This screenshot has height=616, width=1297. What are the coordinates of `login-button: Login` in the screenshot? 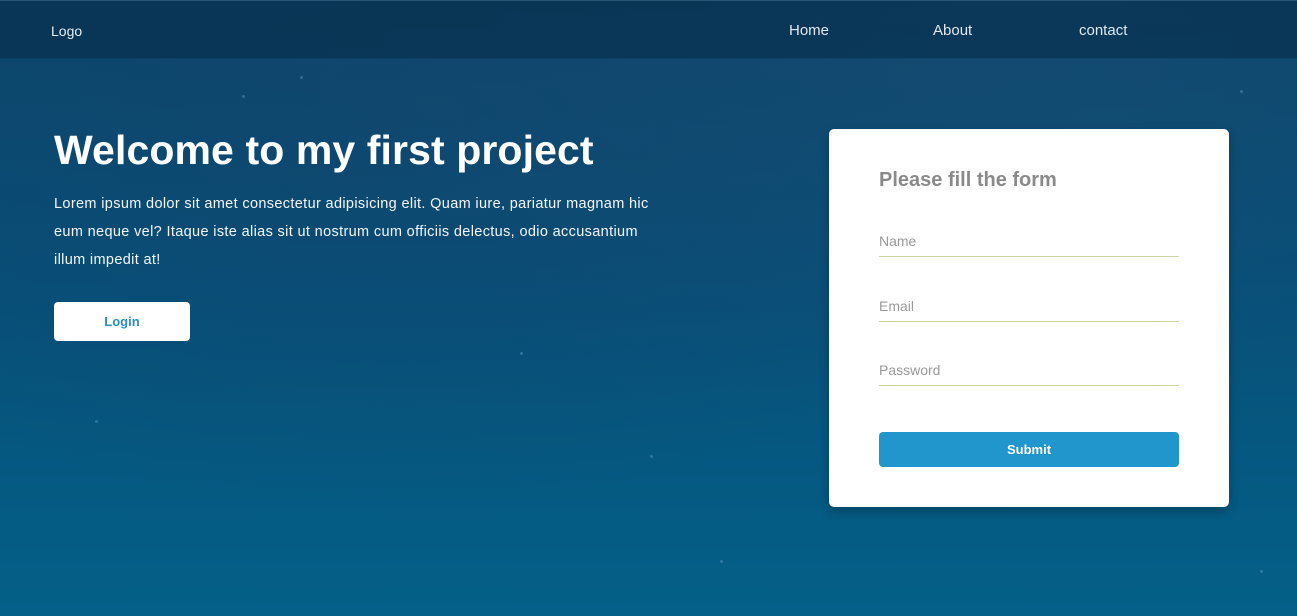 It's located at (122, 321).